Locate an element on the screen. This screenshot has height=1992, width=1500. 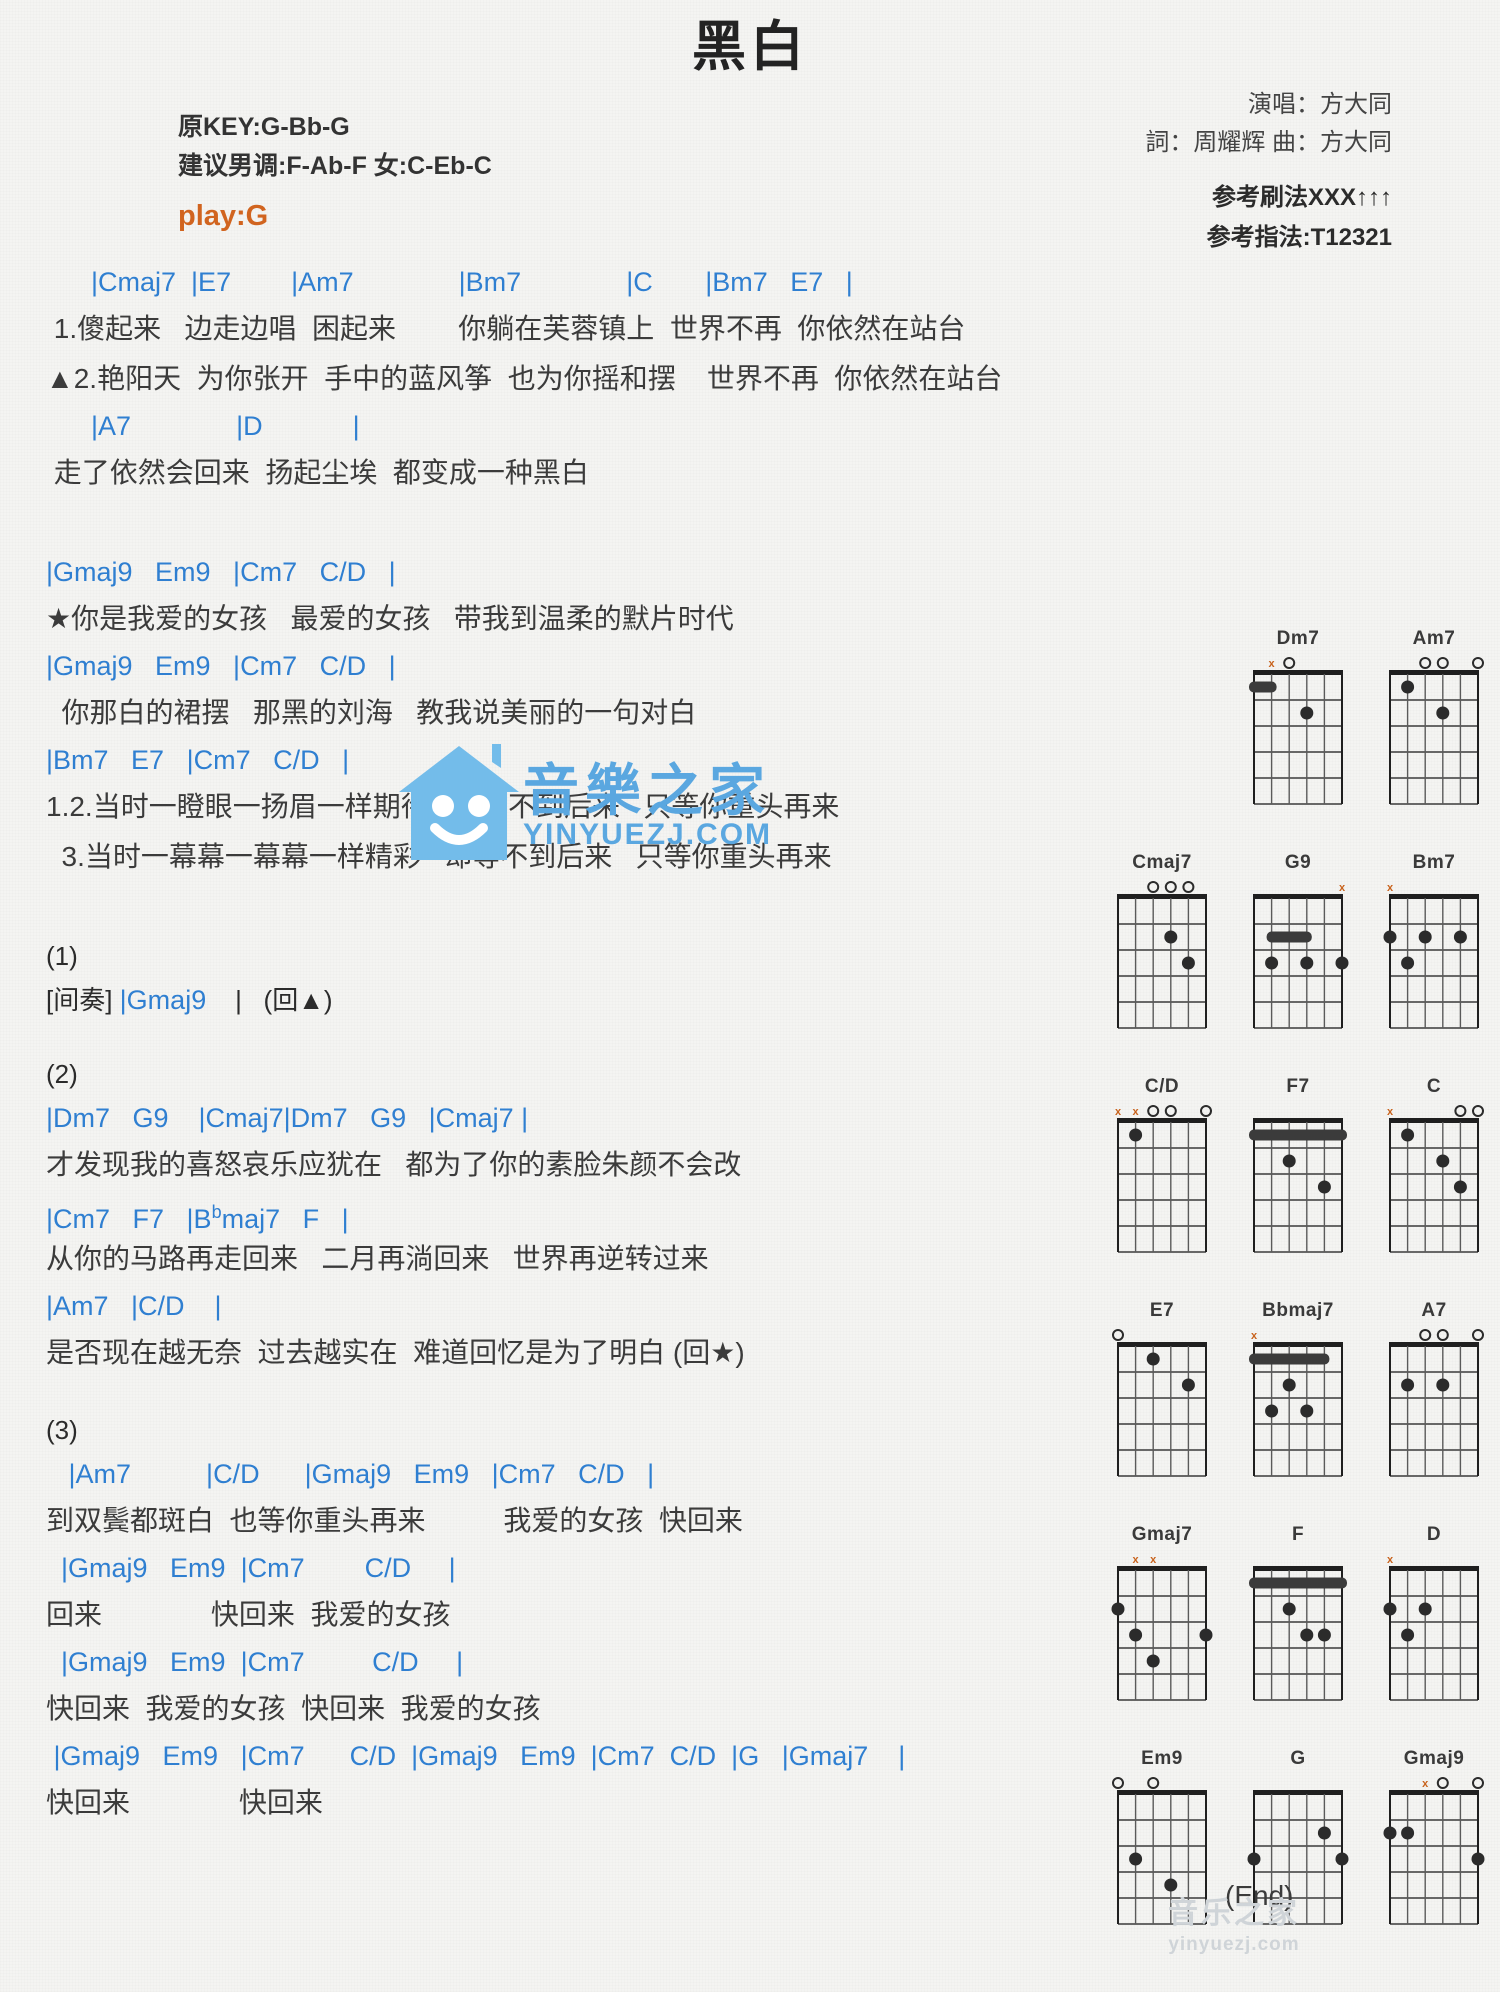
chord-diagram-Bbmaj7: Bbmaj7 x is located at coordinates (1298, 1392).